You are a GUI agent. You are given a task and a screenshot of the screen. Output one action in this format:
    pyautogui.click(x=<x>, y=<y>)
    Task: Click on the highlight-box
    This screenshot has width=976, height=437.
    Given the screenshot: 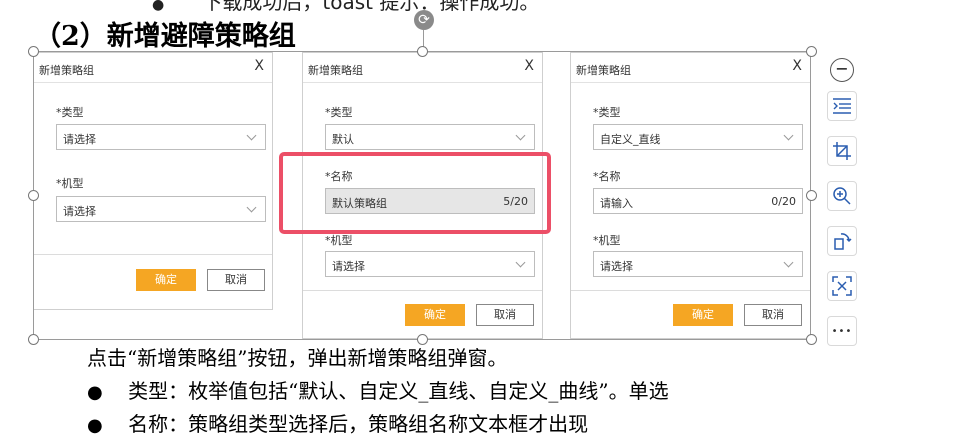 What is the action you would take?
    pyautogui.click(x=415, y=193)
    